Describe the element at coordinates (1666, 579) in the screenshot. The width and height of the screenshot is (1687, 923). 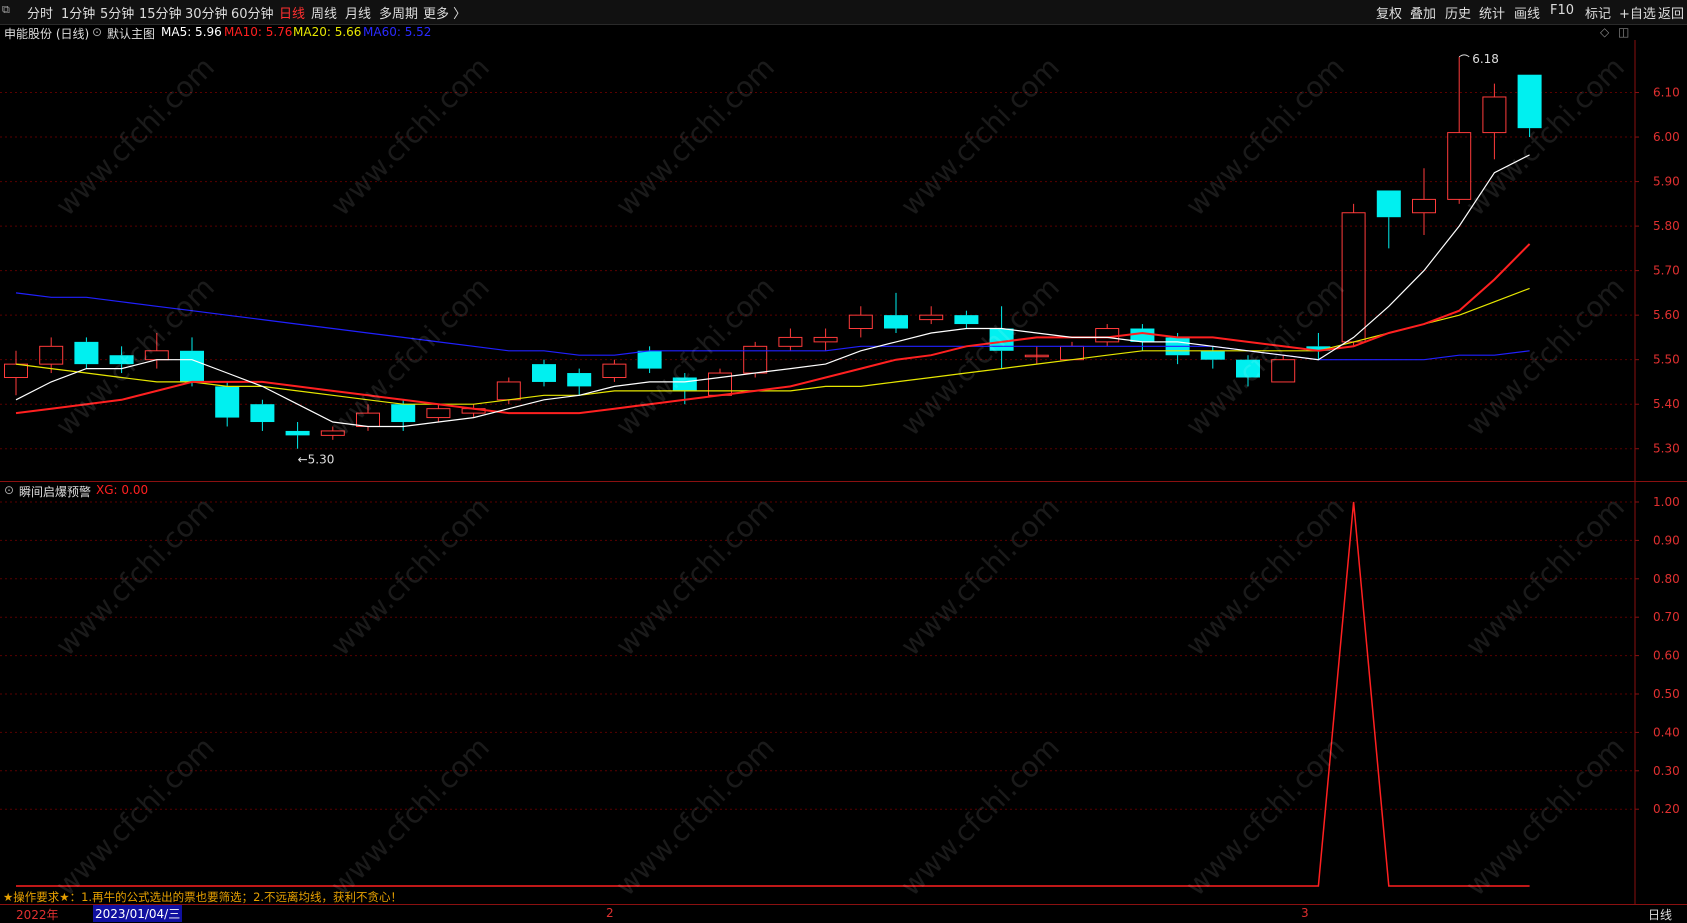
I see `indicator-tick-label: 0.80` at that location.